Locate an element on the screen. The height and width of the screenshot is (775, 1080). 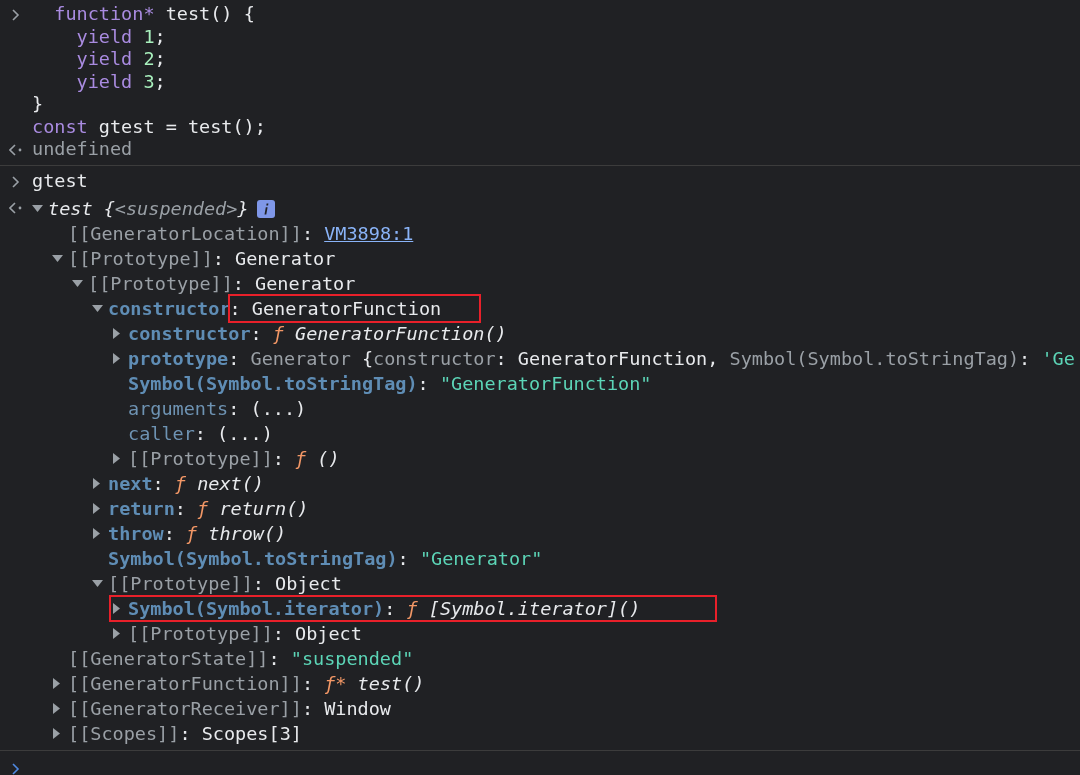
property-text: next: ƒ next() is located at coordinates (186, 483).